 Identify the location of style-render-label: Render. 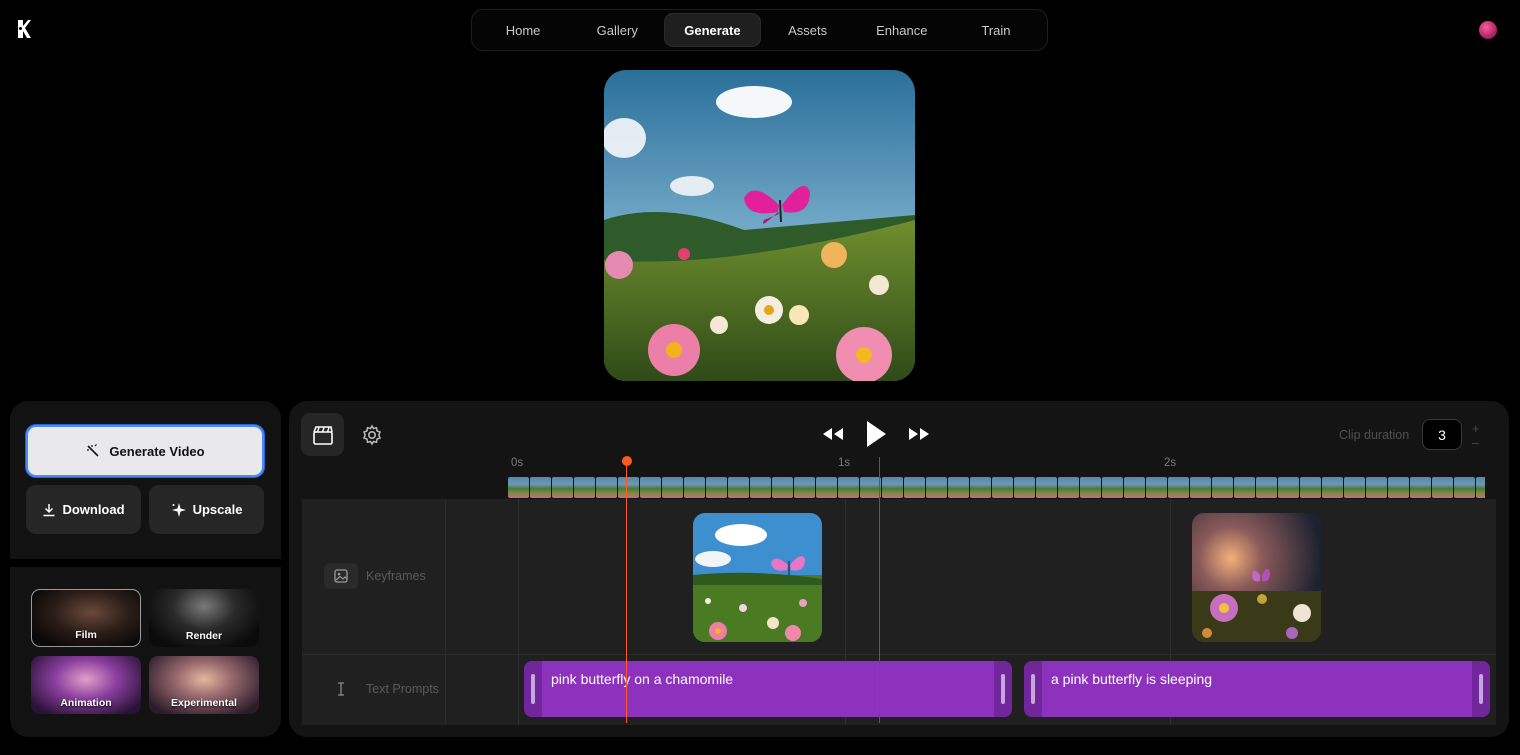
(204, 636).